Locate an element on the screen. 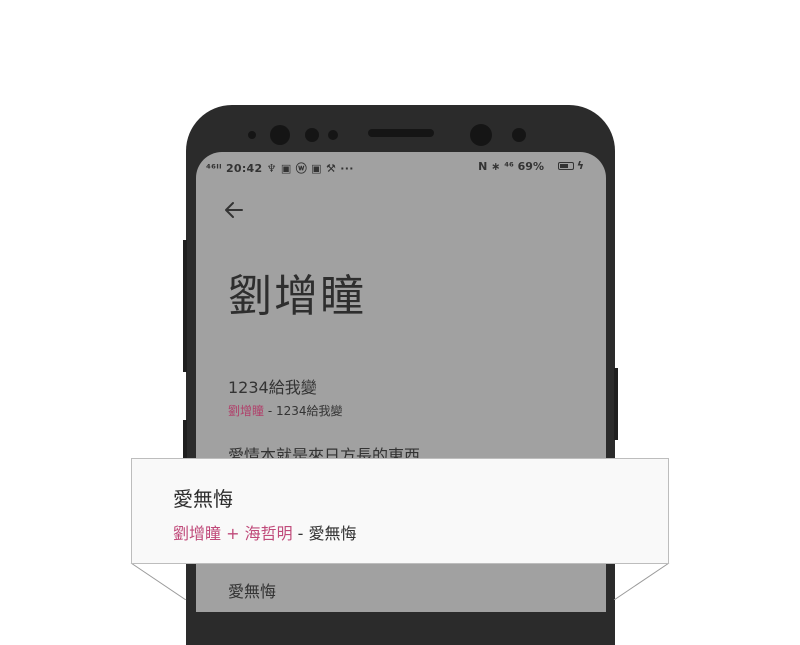 The height and width of the screenshot is (645, 800). iris-camera is located at coordinates (481, 135).